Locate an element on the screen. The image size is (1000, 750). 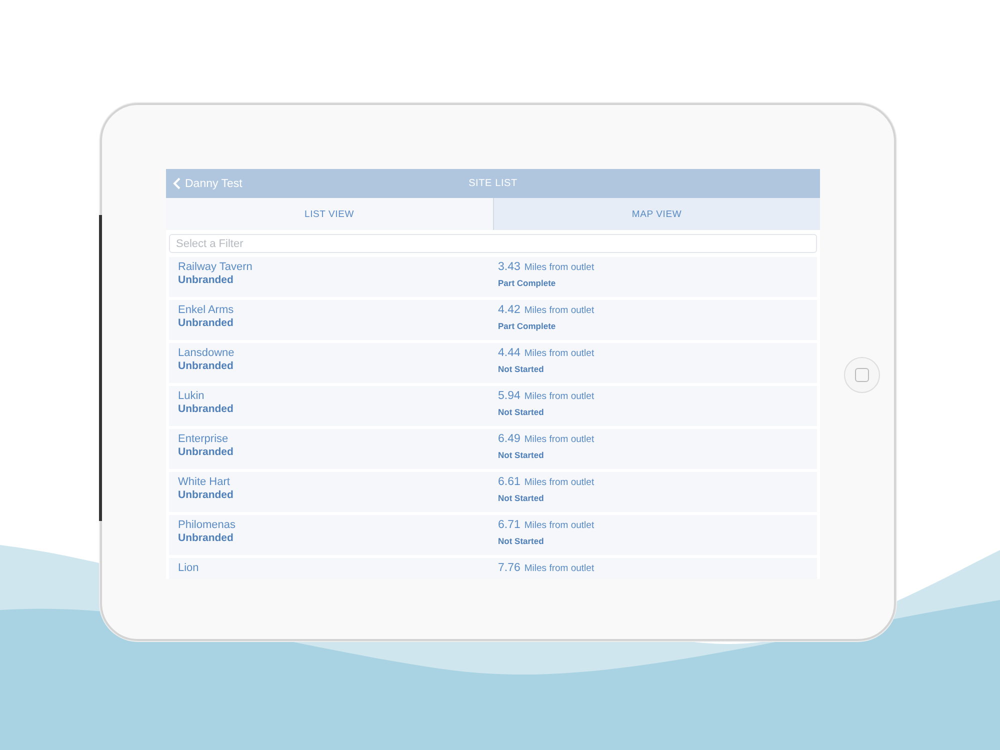
view-tab: LIST VIEW is located at coordinates (329, 214).